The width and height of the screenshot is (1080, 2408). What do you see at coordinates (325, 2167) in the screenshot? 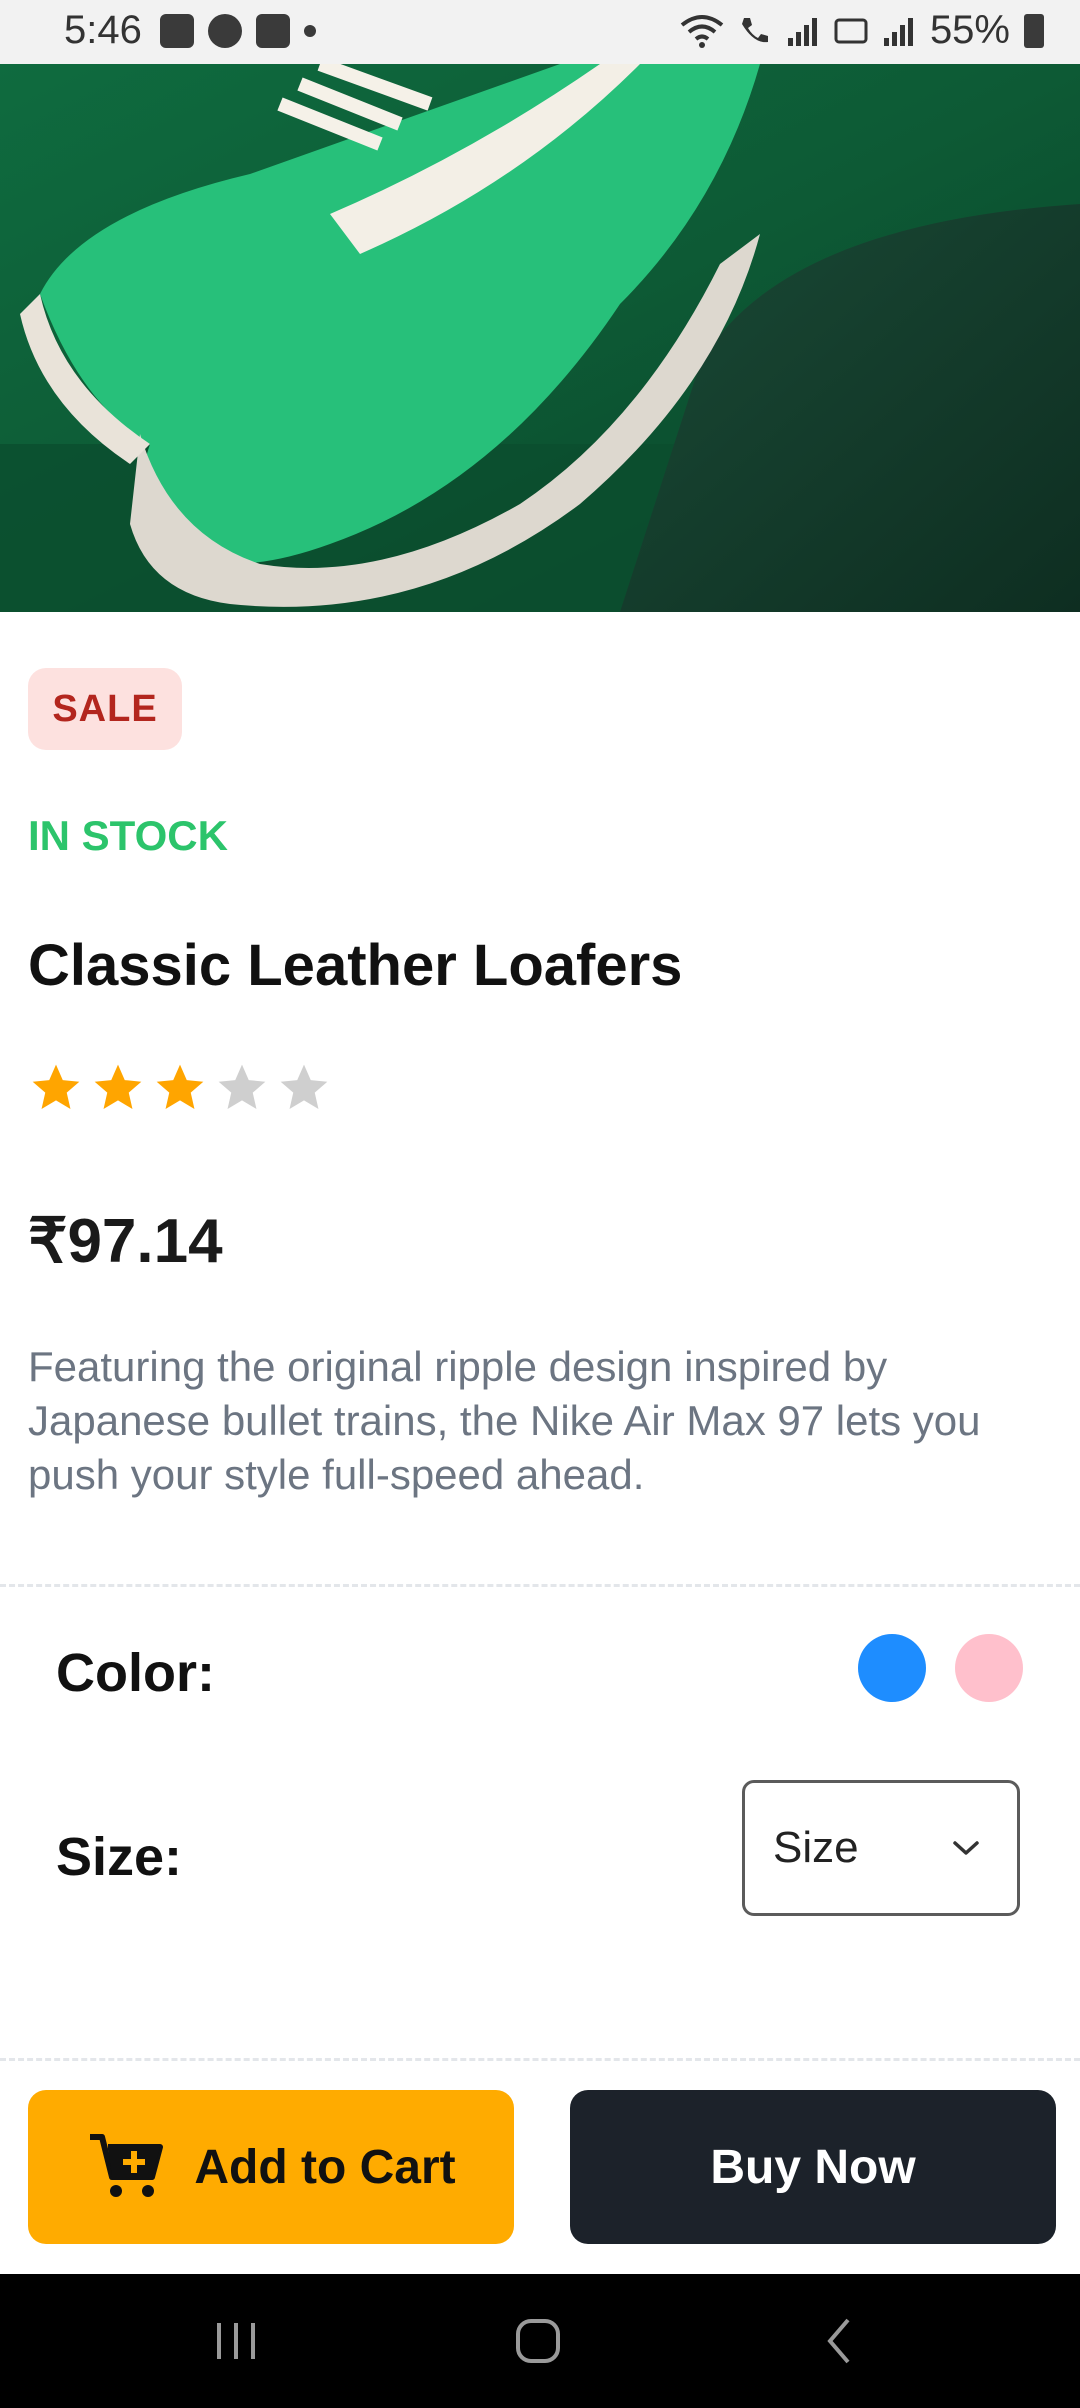
I see `add-to-cart-label: Add to Cart` at bounding box center [325, 2167].